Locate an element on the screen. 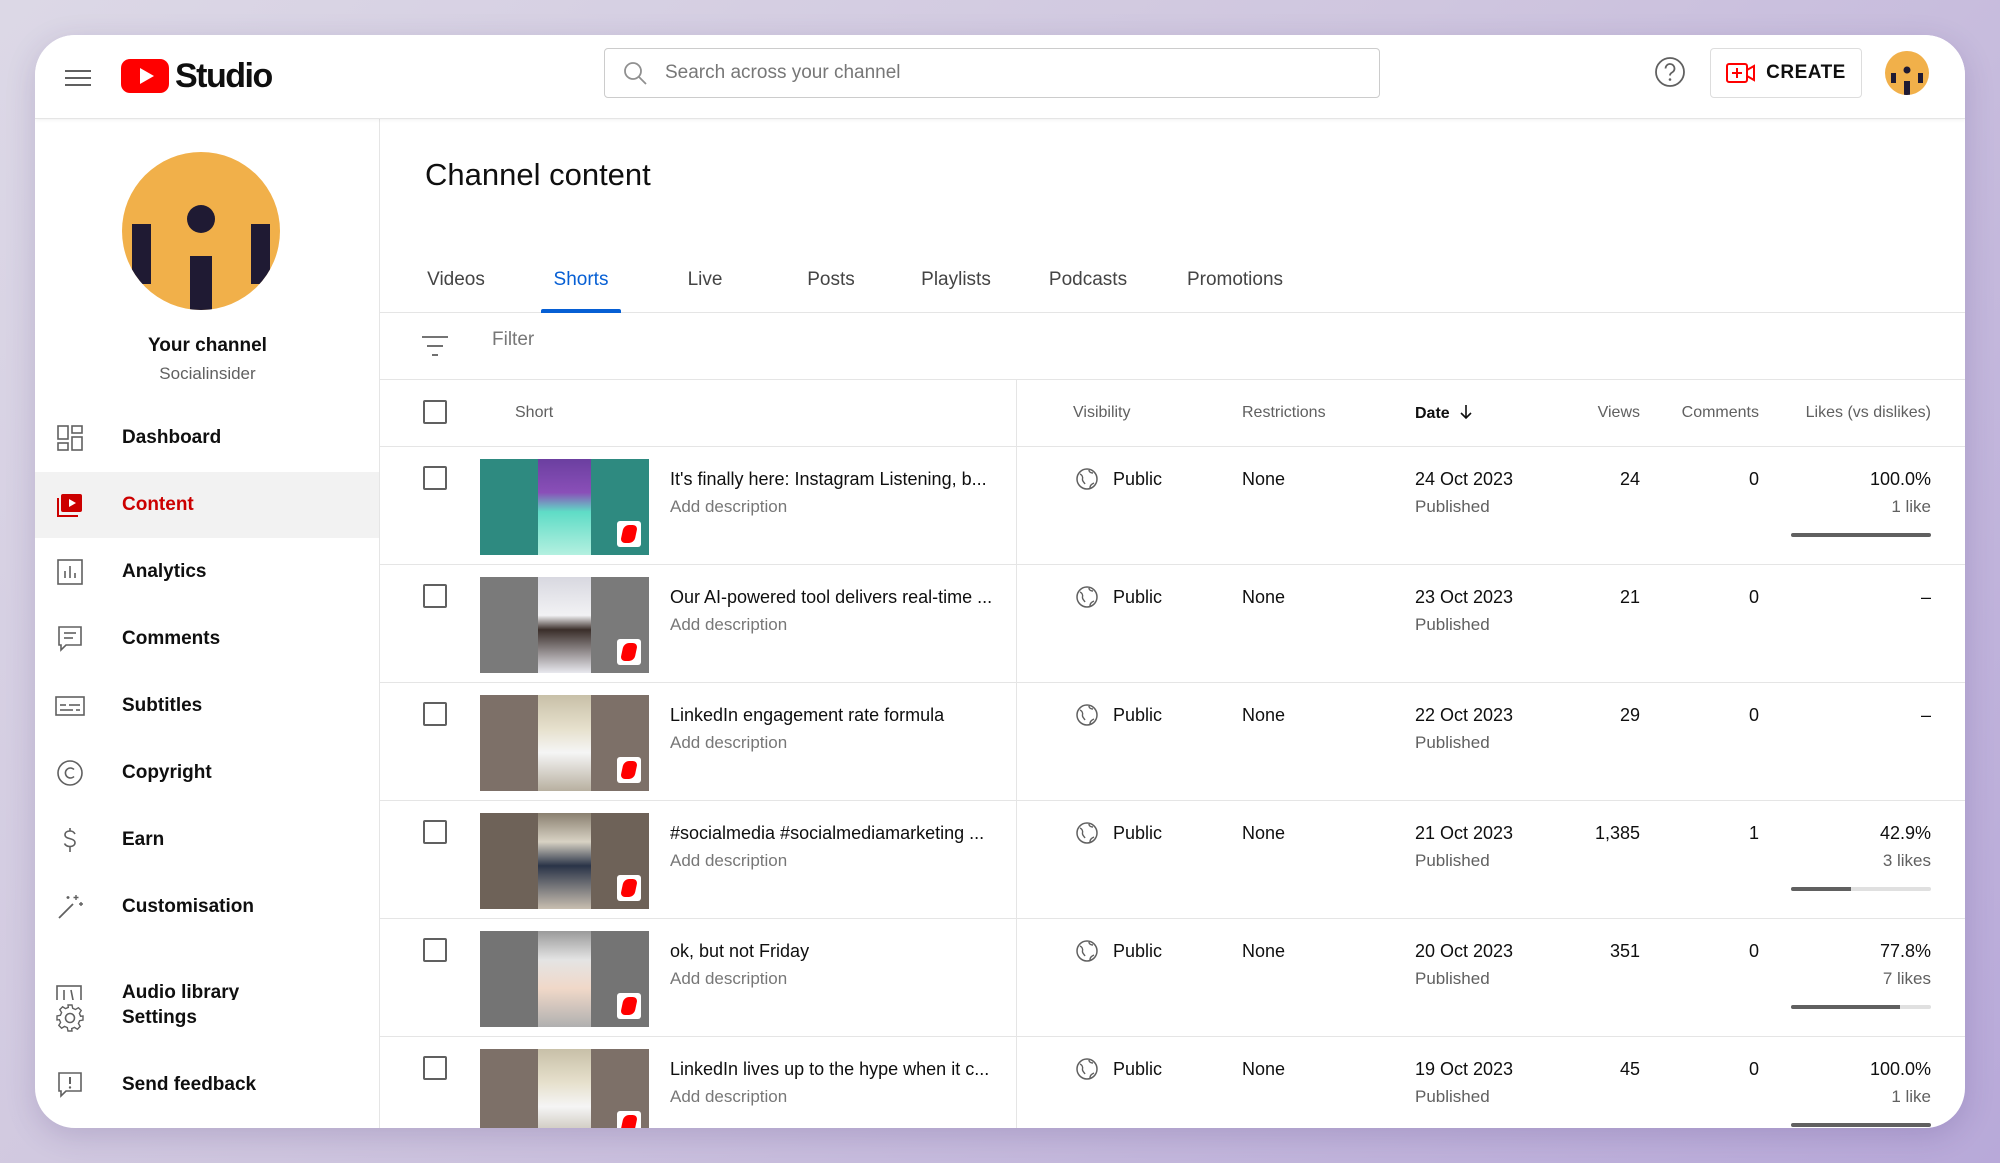 This screenshot has width=2000, height=1163. column-visibility: Visibility is located at coordinates (1102, 413).